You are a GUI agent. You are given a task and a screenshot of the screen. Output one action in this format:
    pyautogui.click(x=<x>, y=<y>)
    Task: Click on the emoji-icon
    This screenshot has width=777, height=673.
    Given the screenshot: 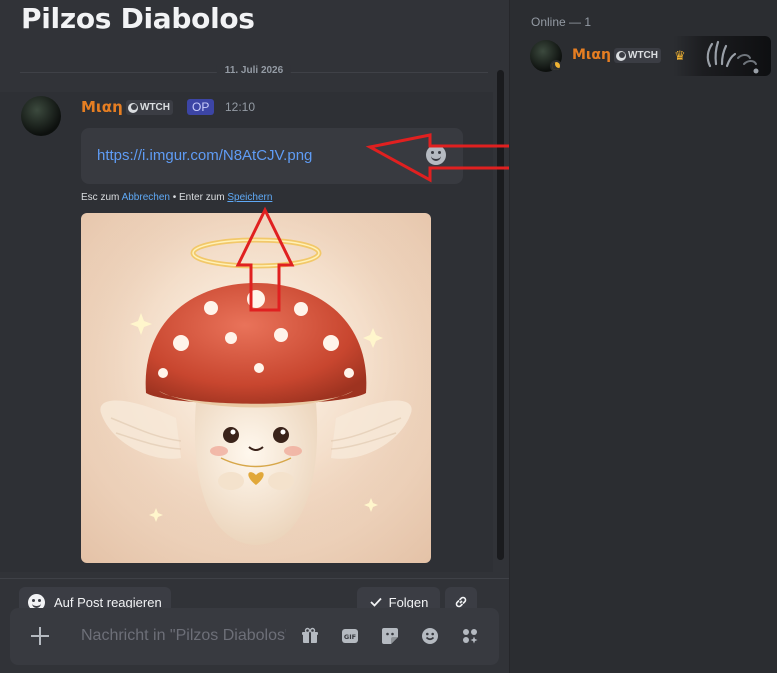 What is the action you would take?
    pyautogui.click(x=430, y=636)
    